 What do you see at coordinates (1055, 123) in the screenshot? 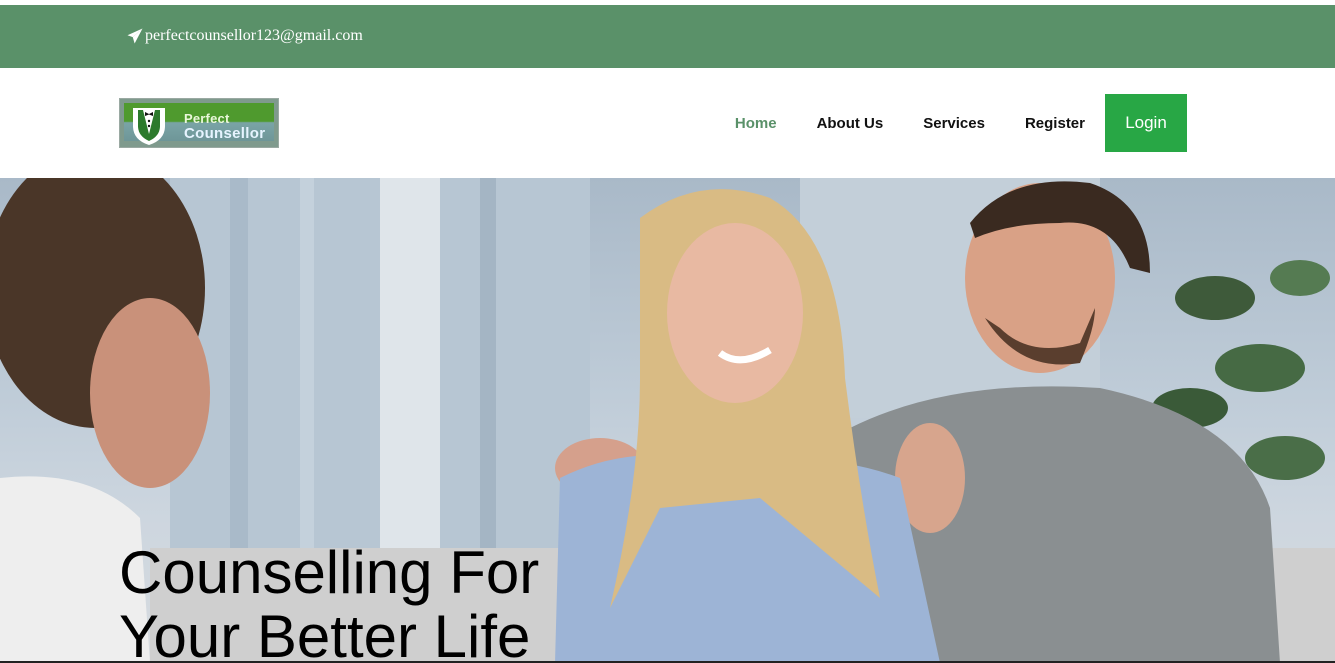
I see `nav-link-register: Register` at bounding box center [1055, 123].